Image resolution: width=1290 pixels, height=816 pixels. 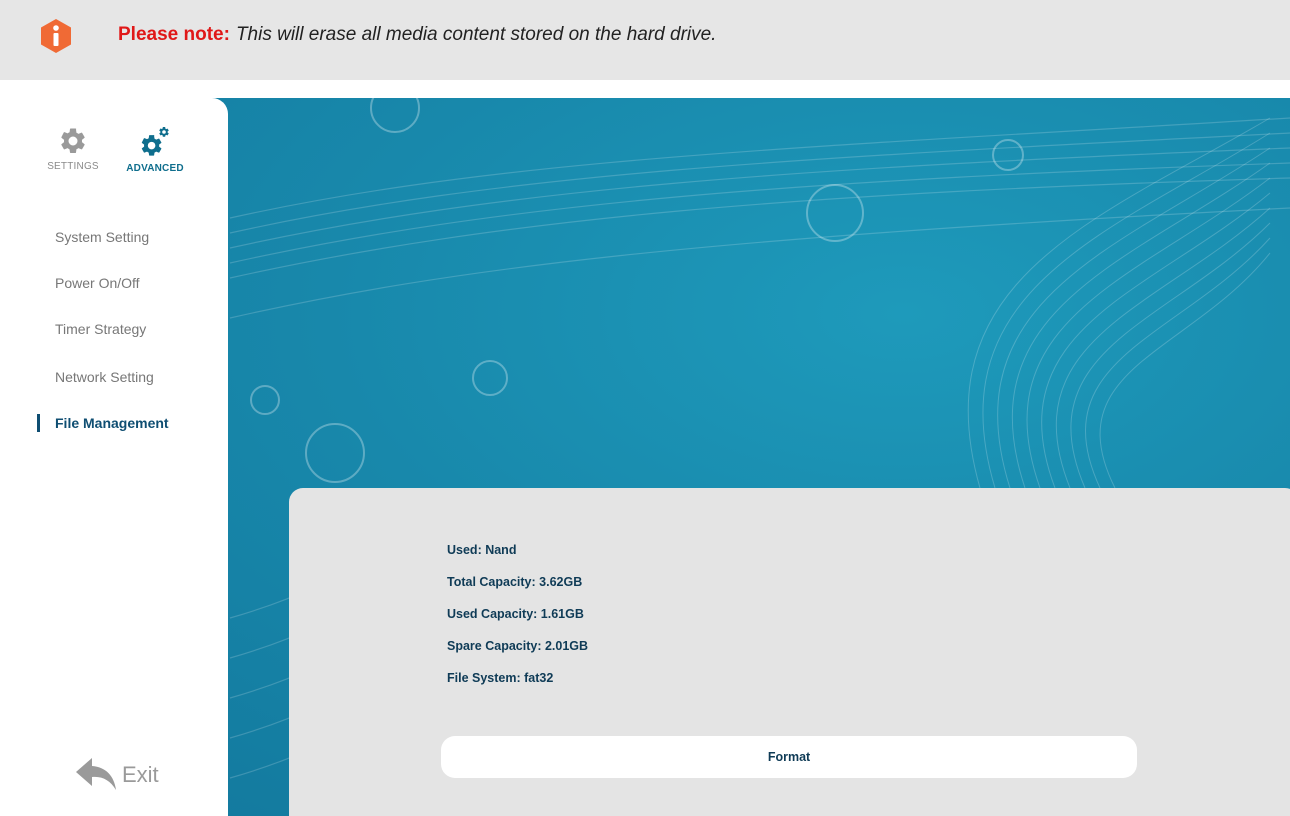 I want to click on exit-label: Exit, so click(x=140, y=774).